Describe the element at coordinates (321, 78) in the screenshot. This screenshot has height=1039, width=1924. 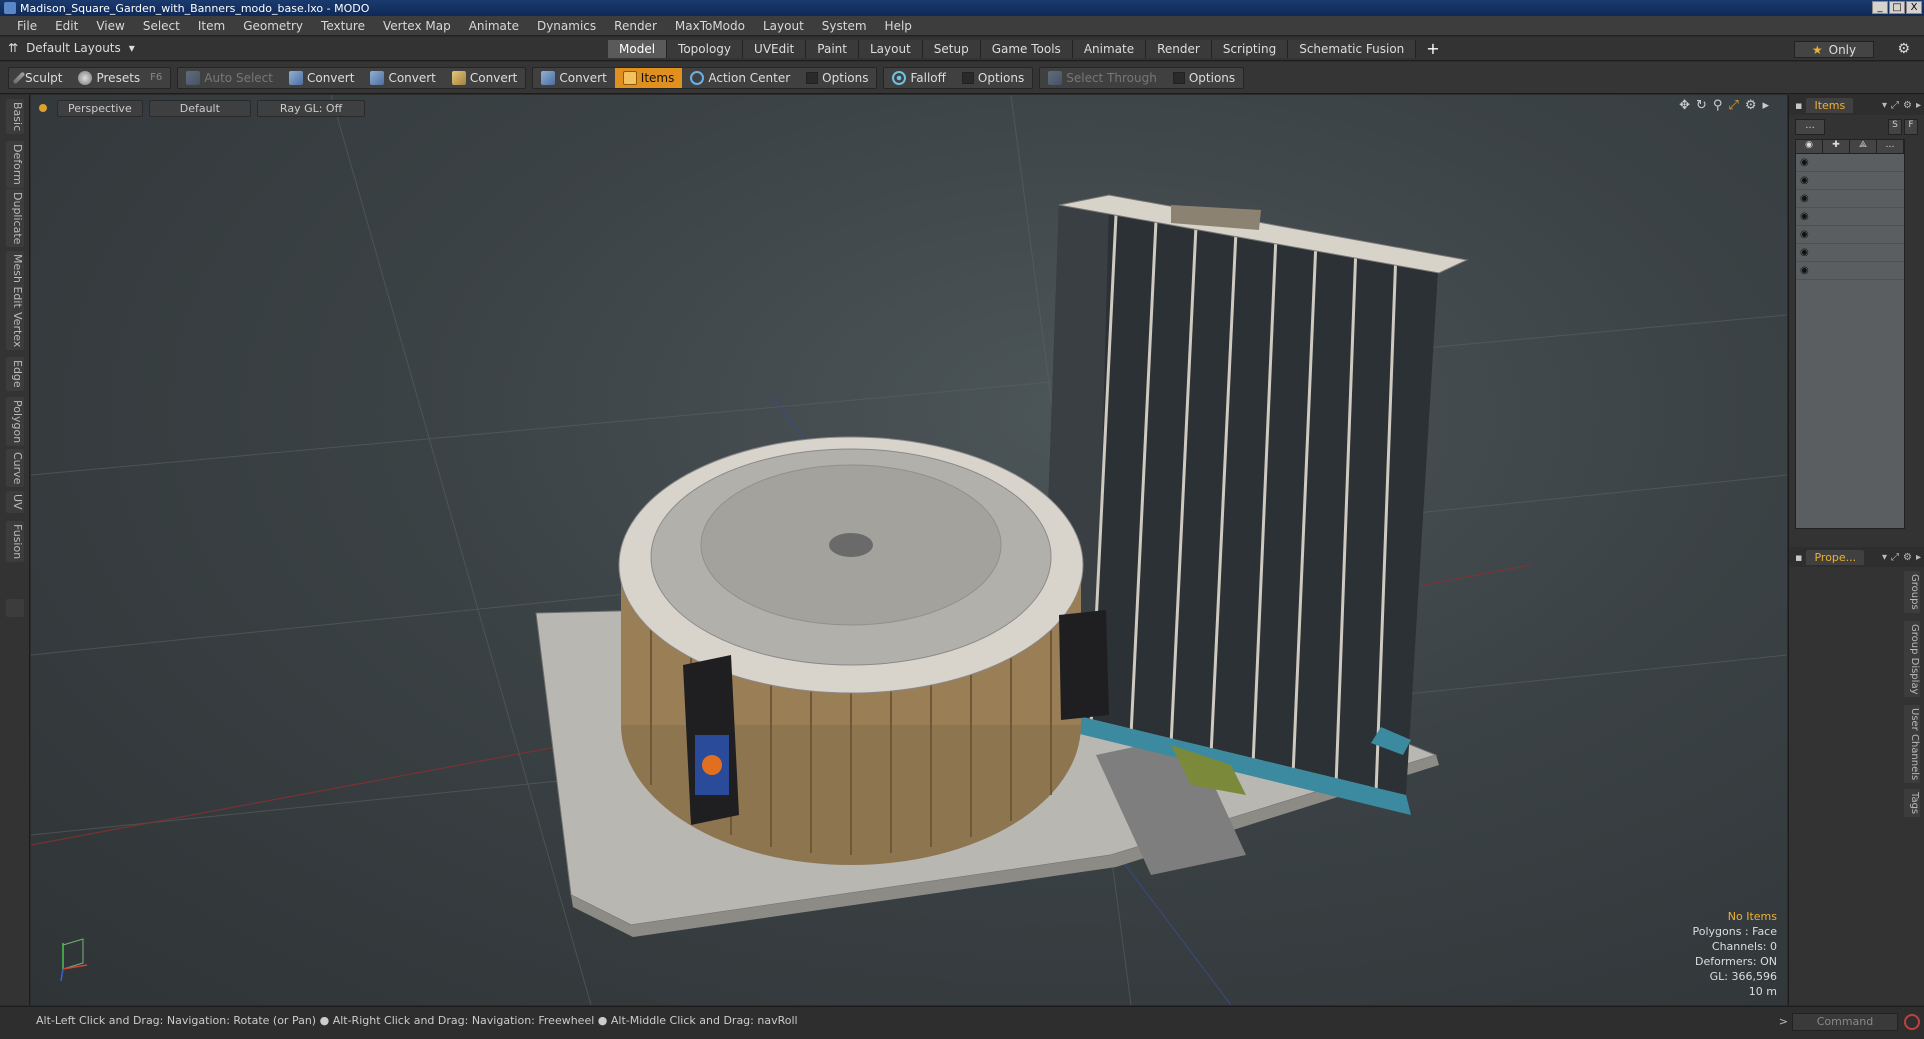
I see `vertices-convert-button: Convert` at that location.